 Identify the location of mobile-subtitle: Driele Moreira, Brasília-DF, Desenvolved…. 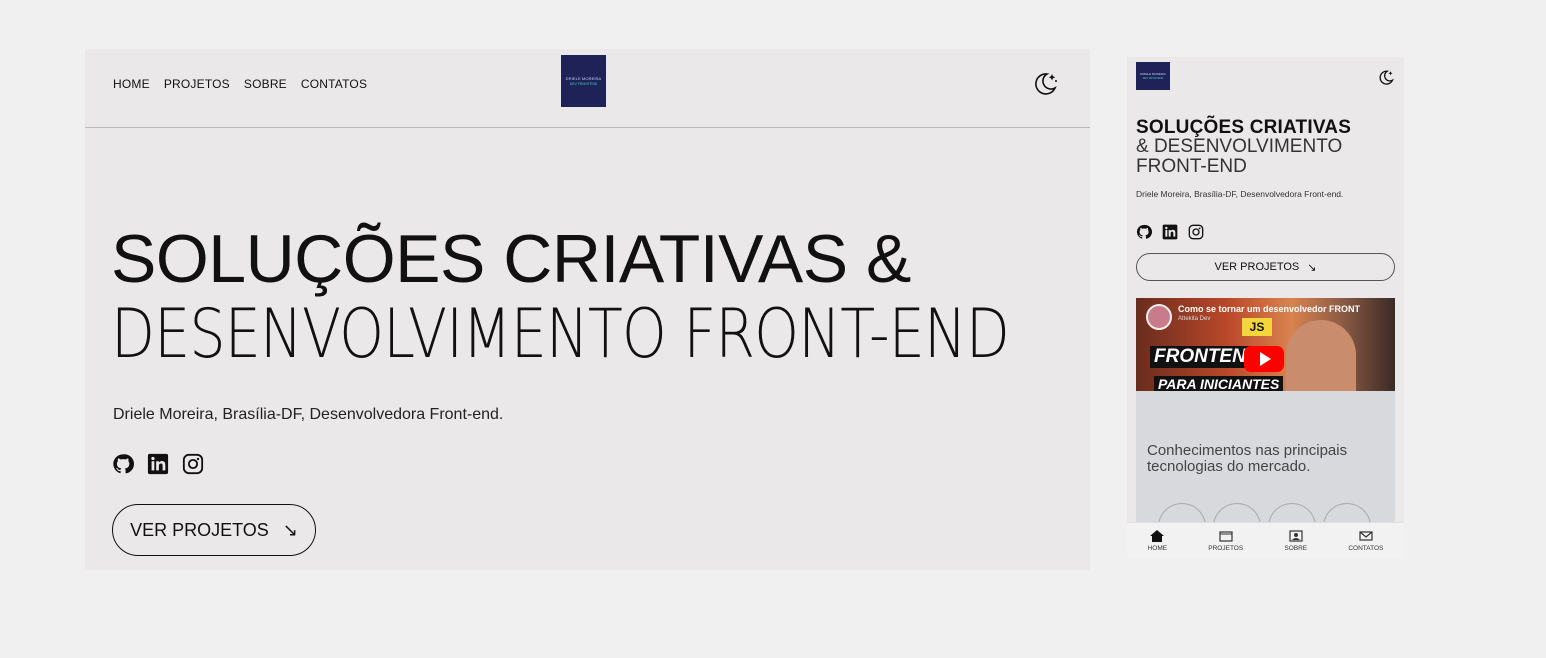
(1240, 194).